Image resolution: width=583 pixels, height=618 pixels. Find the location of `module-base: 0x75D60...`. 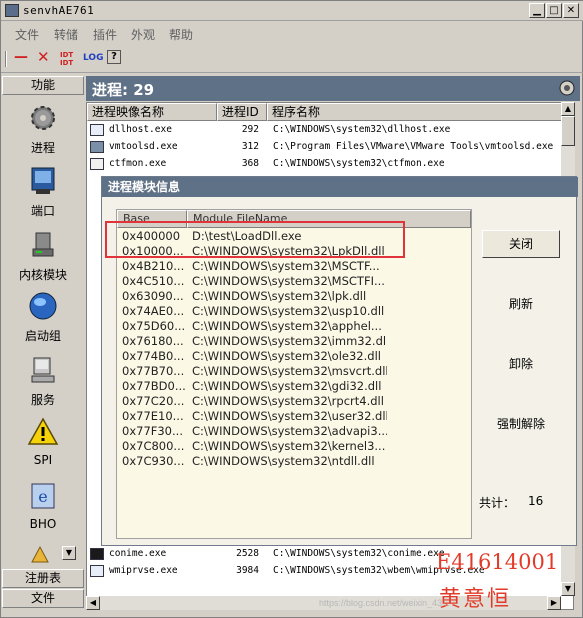

module-base: 0x75D60... is located at coordinates (154, 326).